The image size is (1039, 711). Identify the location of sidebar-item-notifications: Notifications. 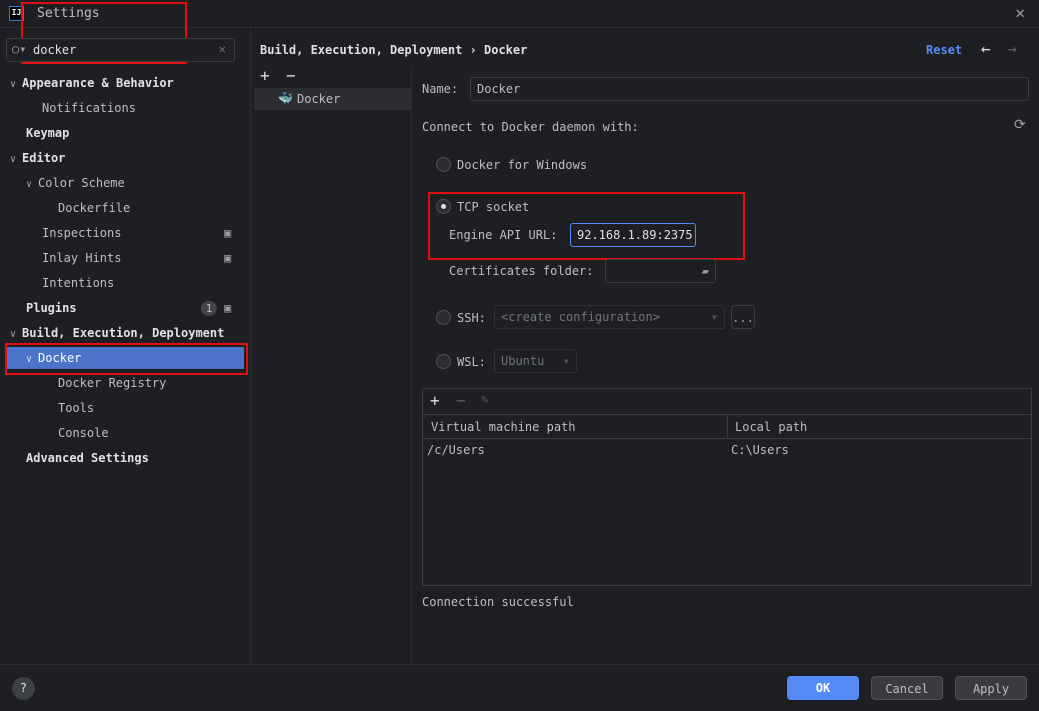
(89, 108).